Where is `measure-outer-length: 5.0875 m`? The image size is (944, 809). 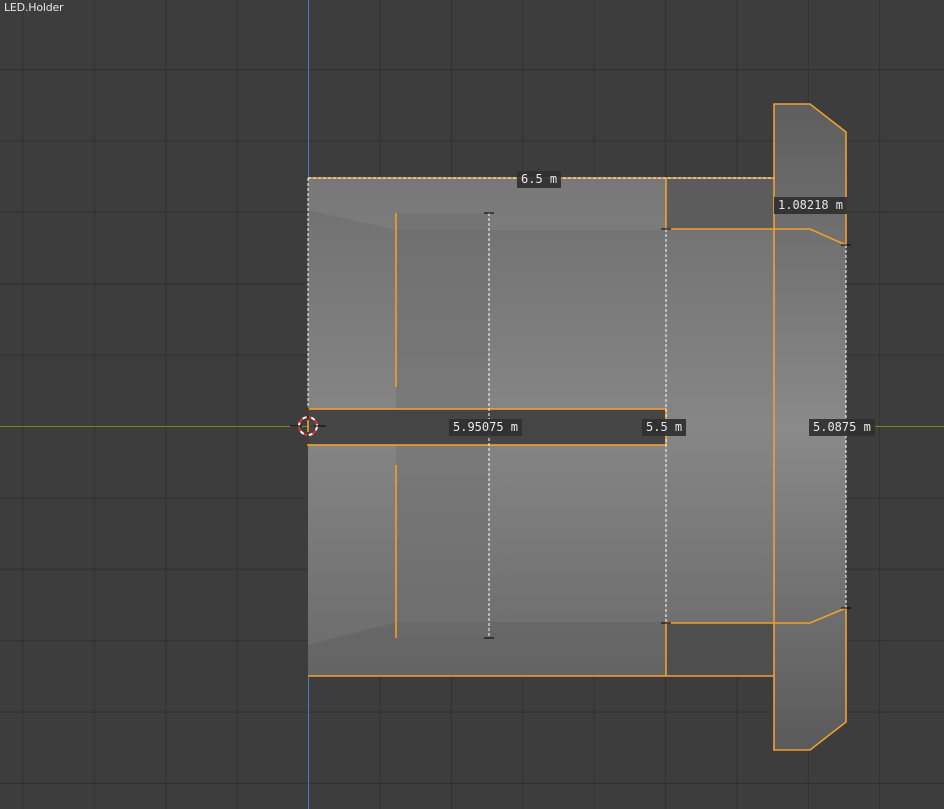
measure-outer-length: 5.0875 m is located at coordinates (842, 427).